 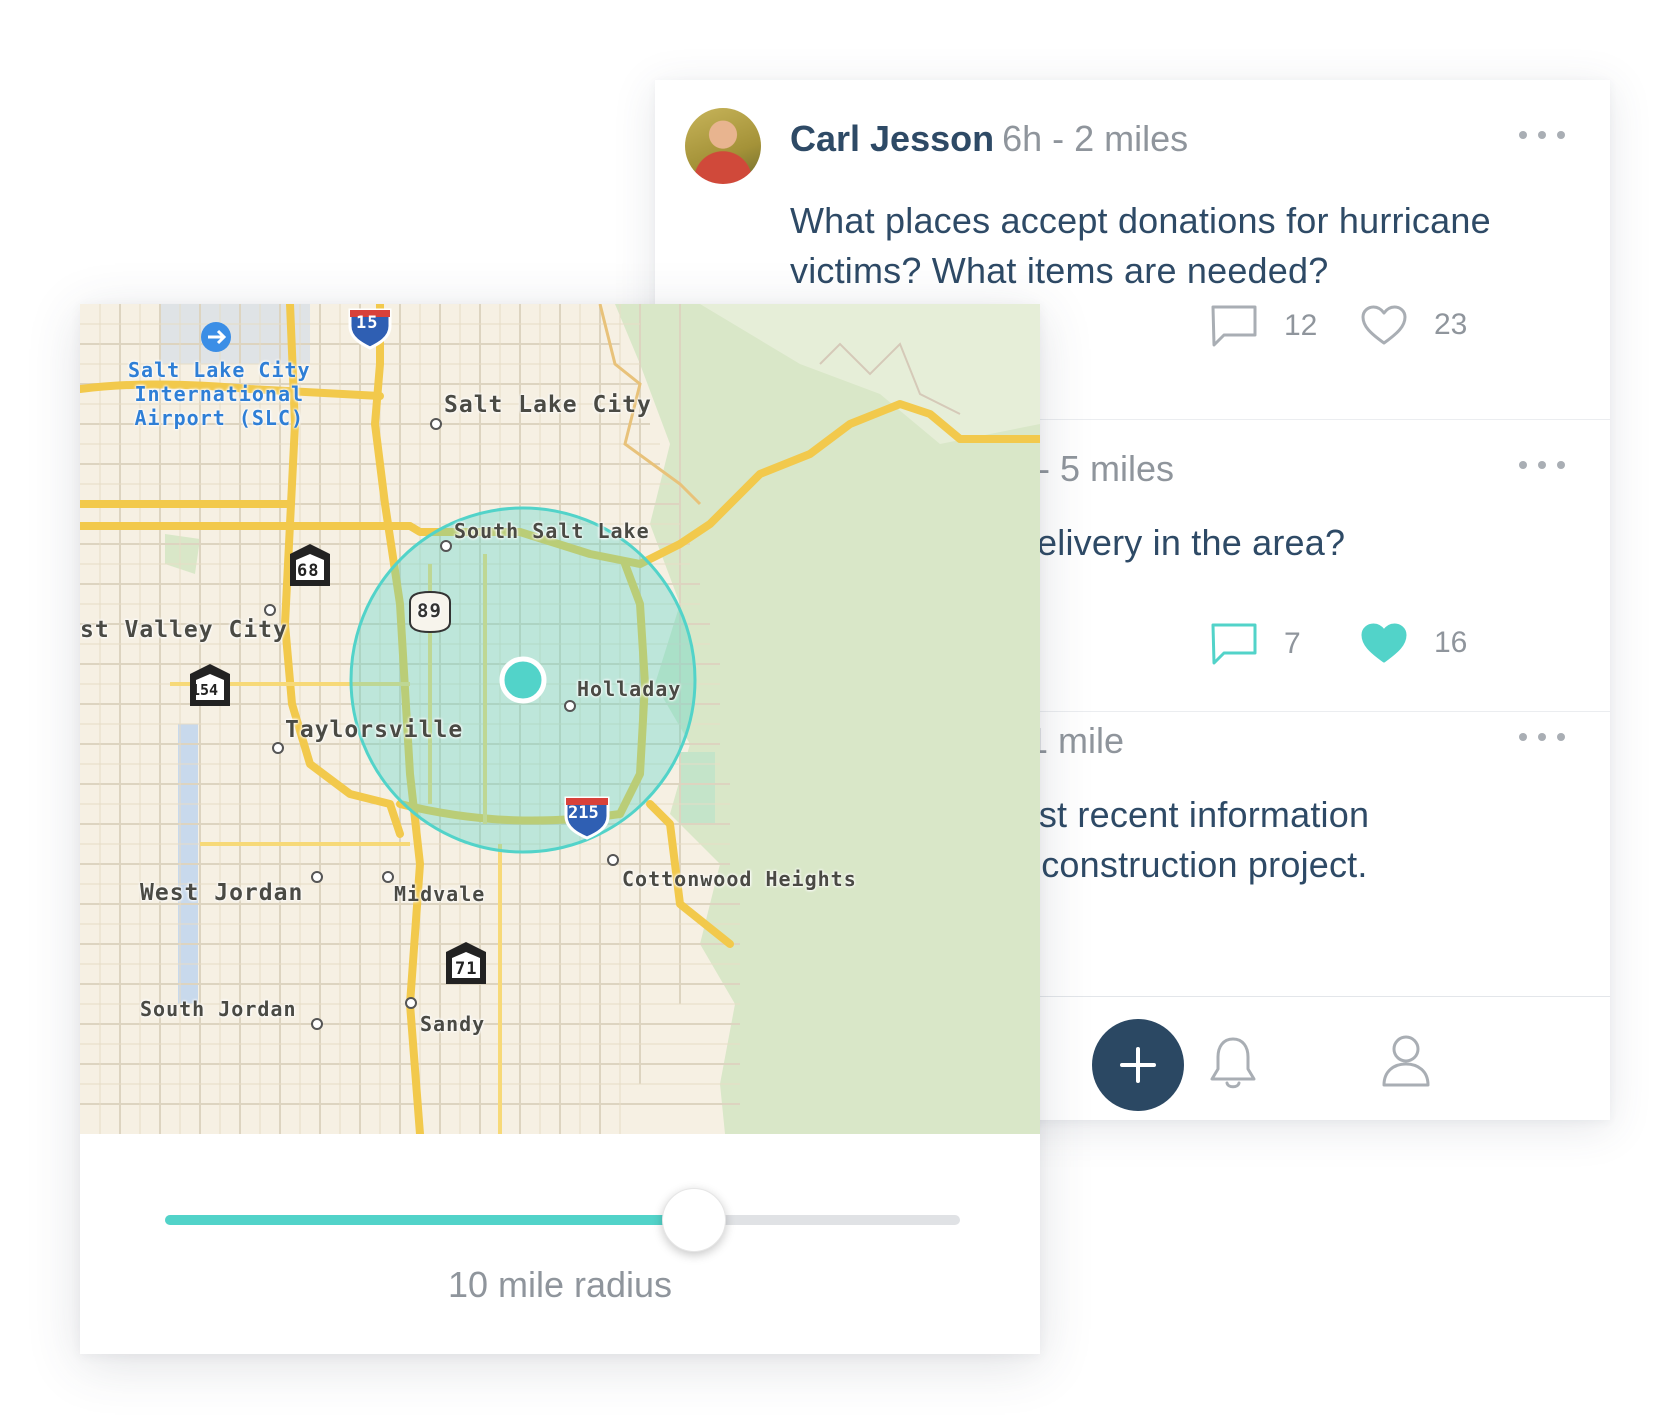 I want to click on heart-icon-filled, so click(x=1384, y=643).